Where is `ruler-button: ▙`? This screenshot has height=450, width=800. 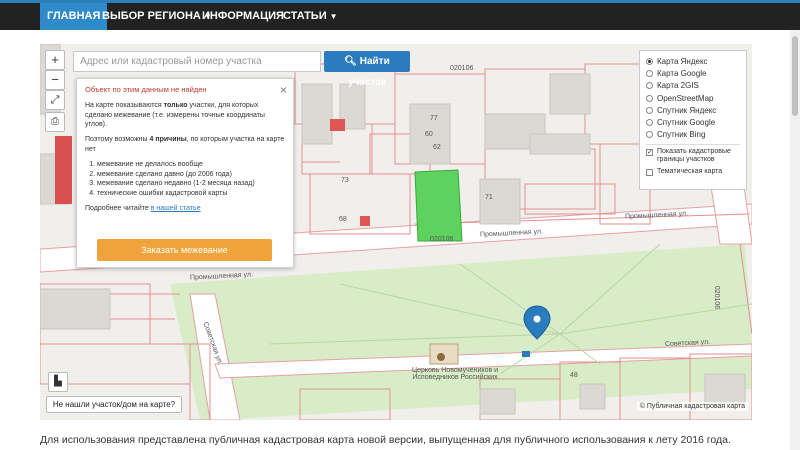 ruler-button: ▙ is located at coordinates (58, 382).